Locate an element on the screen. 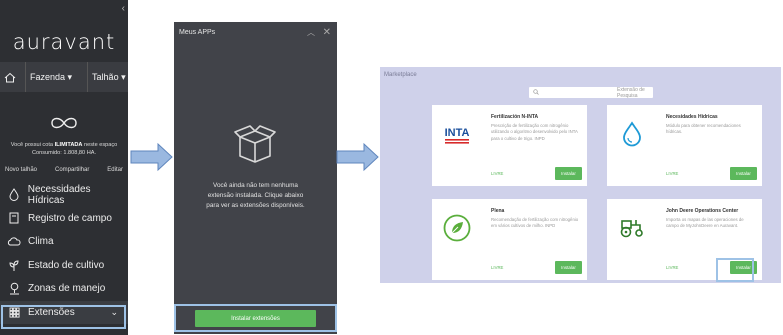 The width and height of the screenshot is (783, 335). infinity-icon is located at coordinates (64, 123).